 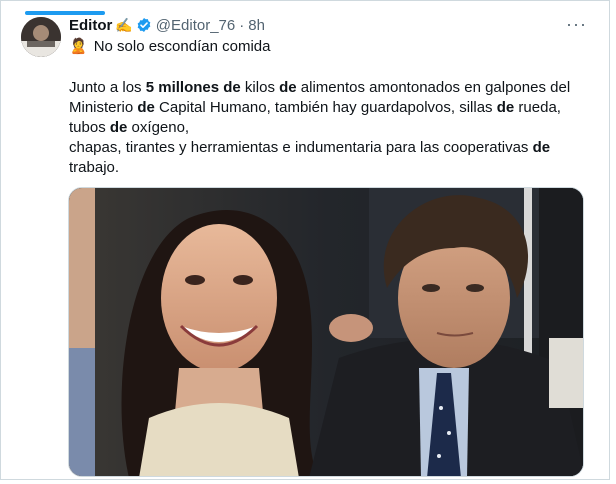 I want to click on body-line-3: tubos de oxígeno,, so click(x=334, y=128).